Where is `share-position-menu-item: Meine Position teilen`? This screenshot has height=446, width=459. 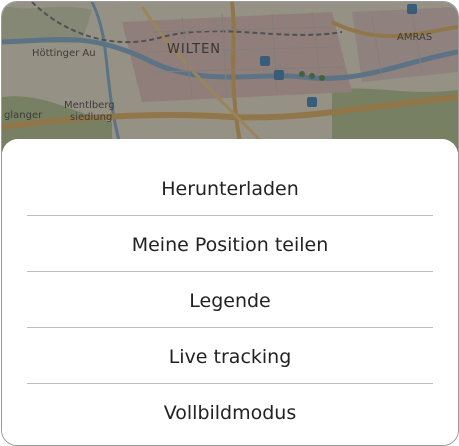
share-position-menu-item: Meine Position teilen is located at coordinates (230, 245).